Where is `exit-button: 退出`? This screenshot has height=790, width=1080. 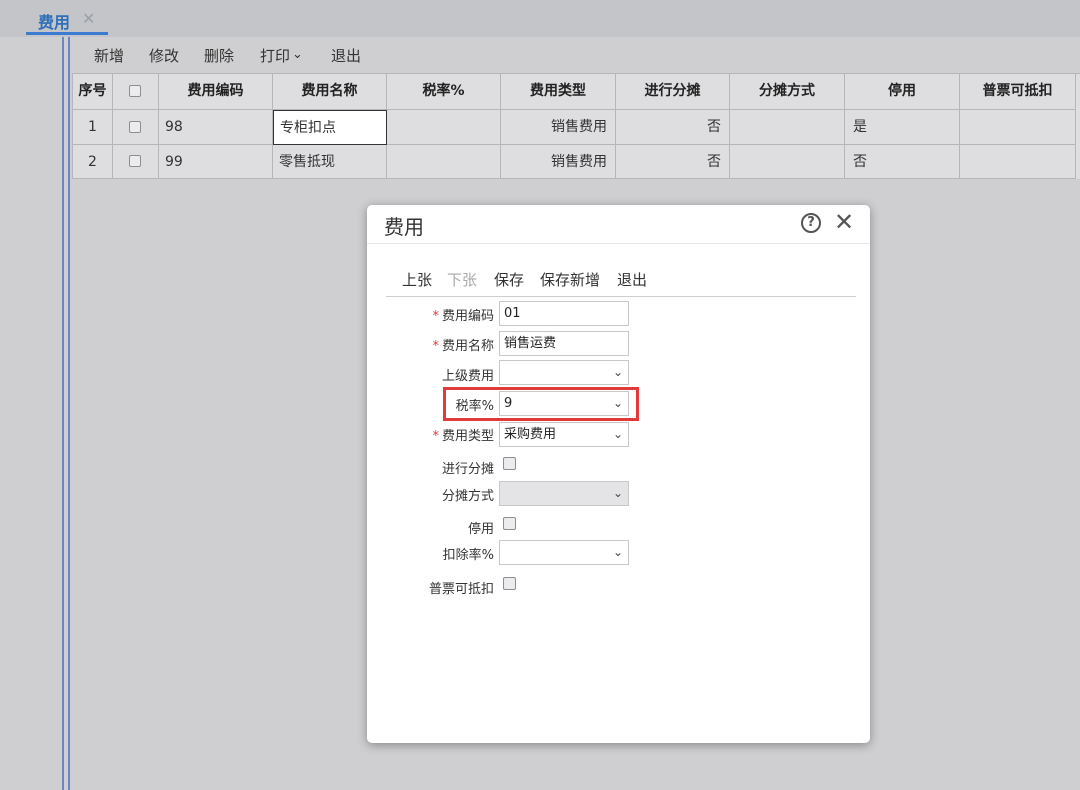 exit-button: 退出 is located at coordinates (346, 55).